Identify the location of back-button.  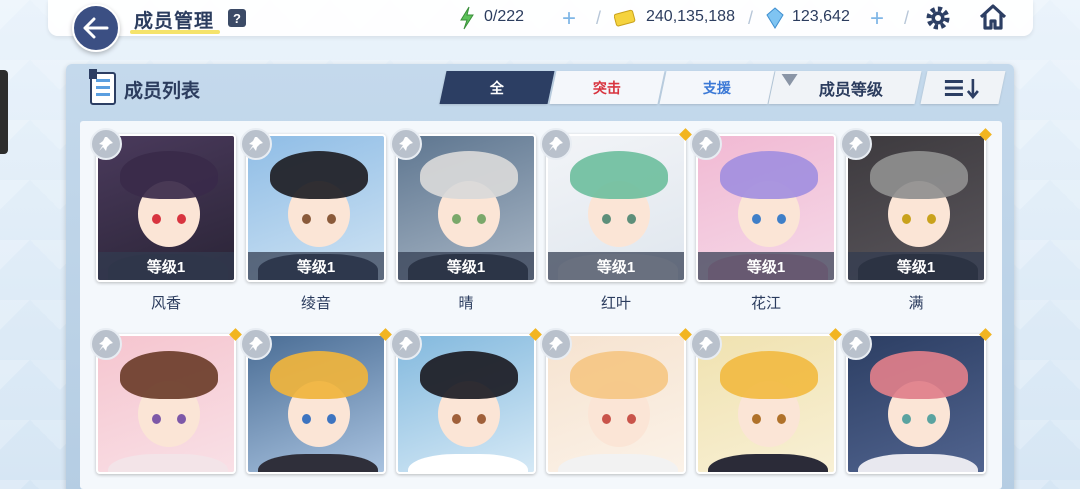
(96, 28).